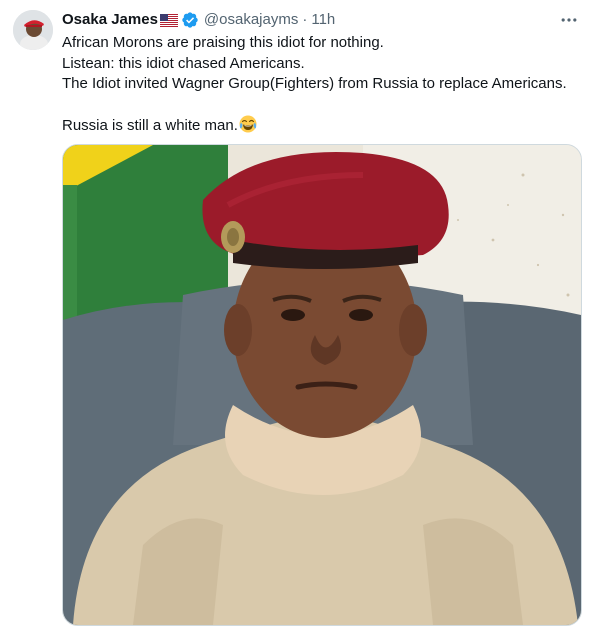 The image size is (597, 626). I want to click on tweet-line-2: Listean: this idiot chased Americans., so click(183, 63).